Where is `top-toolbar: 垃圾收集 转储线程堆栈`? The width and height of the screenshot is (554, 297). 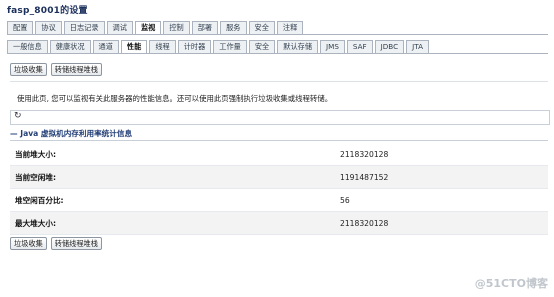
top-toolbar: 垃圾收集 转储线程堆栈 is located at coordinates (56, 69).